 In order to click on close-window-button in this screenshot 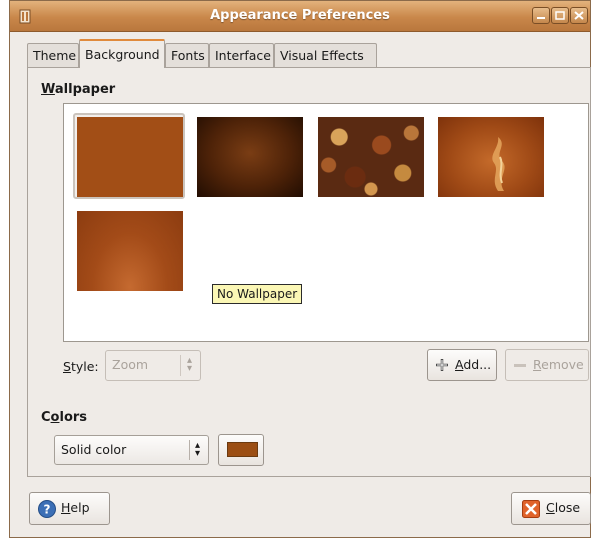, I will do `click(579, 15)`.